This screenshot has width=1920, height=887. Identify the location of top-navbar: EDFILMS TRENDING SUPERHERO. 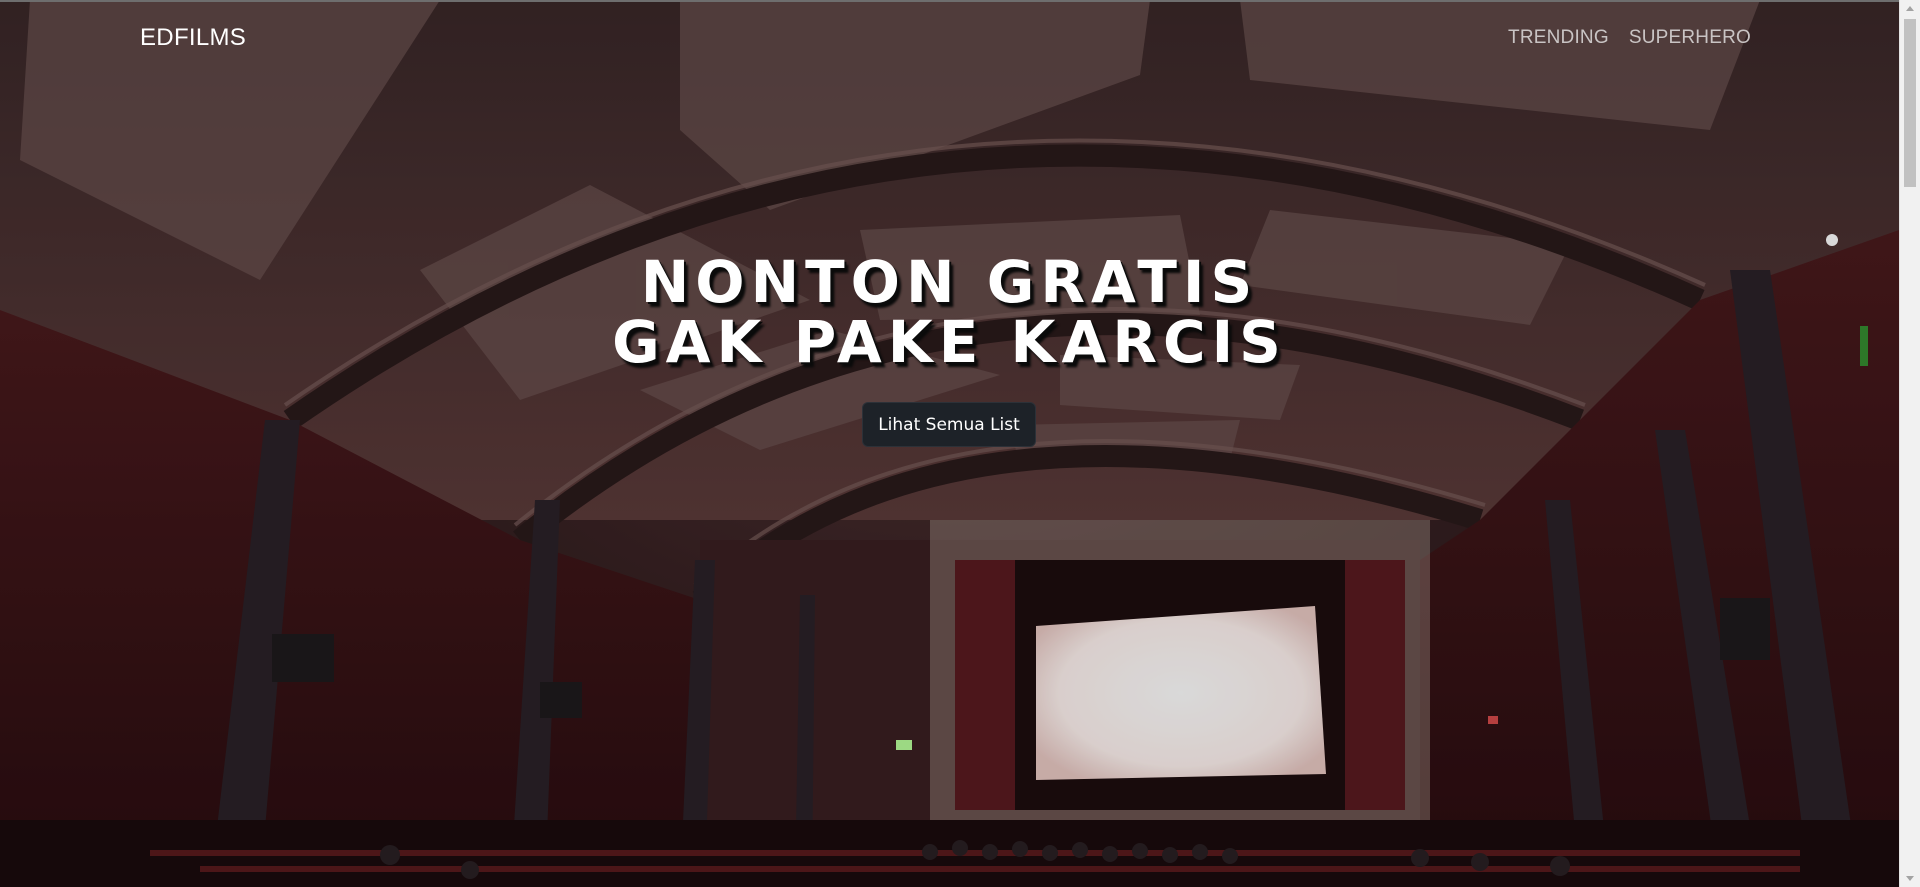
(949, 39).